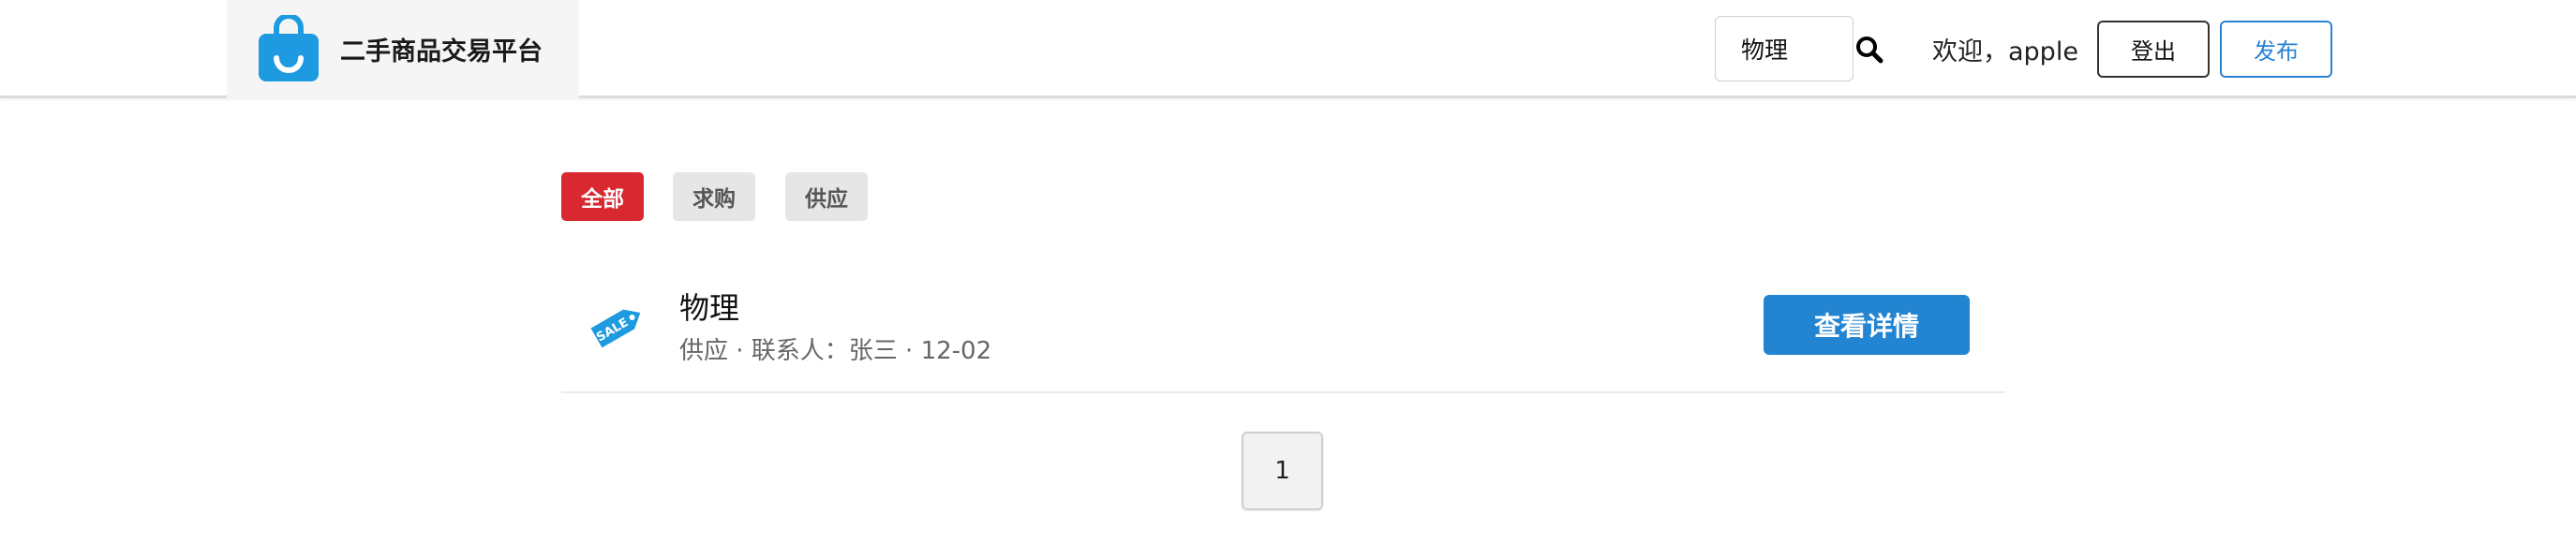  I want to click on filter-tag-buy: 求购, so click(714, 197).